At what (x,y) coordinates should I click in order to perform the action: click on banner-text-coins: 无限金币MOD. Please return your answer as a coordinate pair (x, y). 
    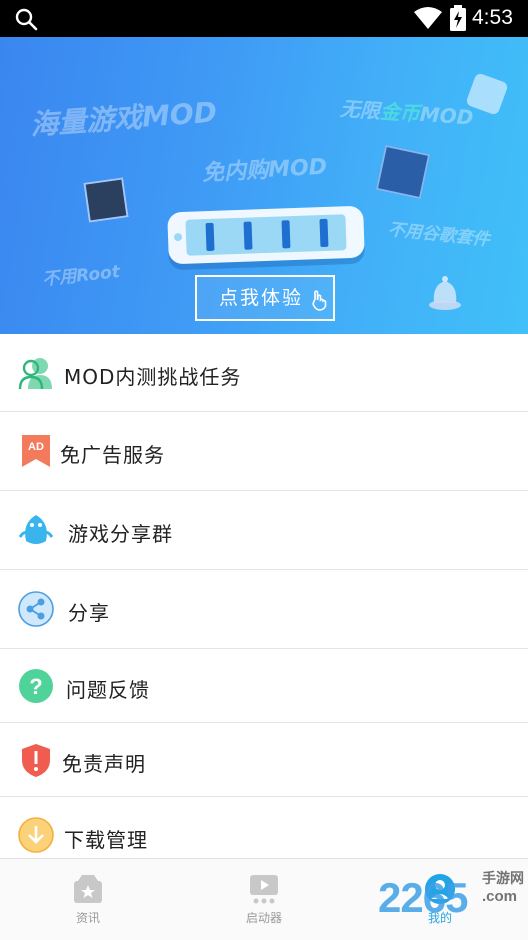
    Looking at the image, I should click on (406, 111).